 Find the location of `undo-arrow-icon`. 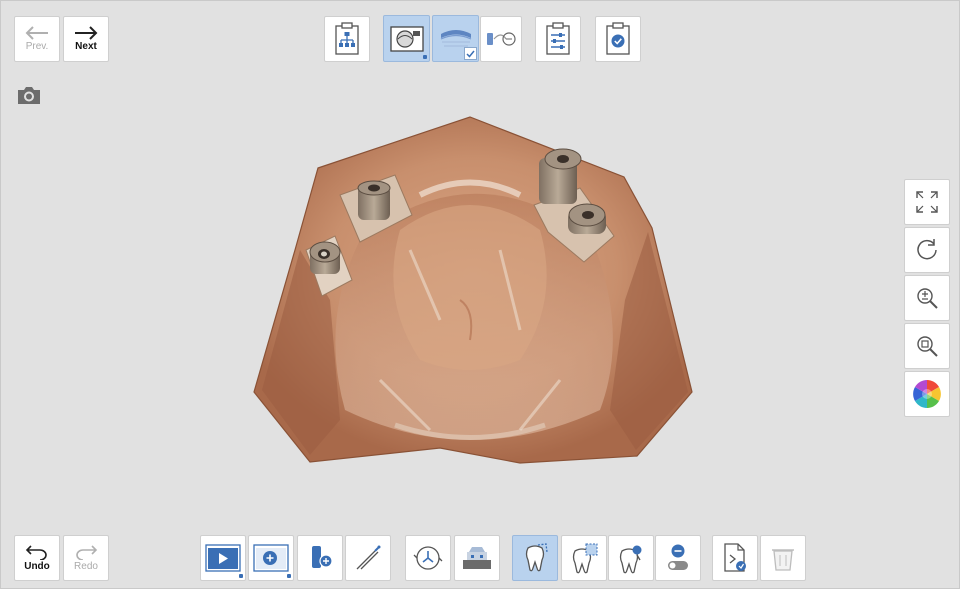

undo-arrow-icon is located at coordinates (36, 552).